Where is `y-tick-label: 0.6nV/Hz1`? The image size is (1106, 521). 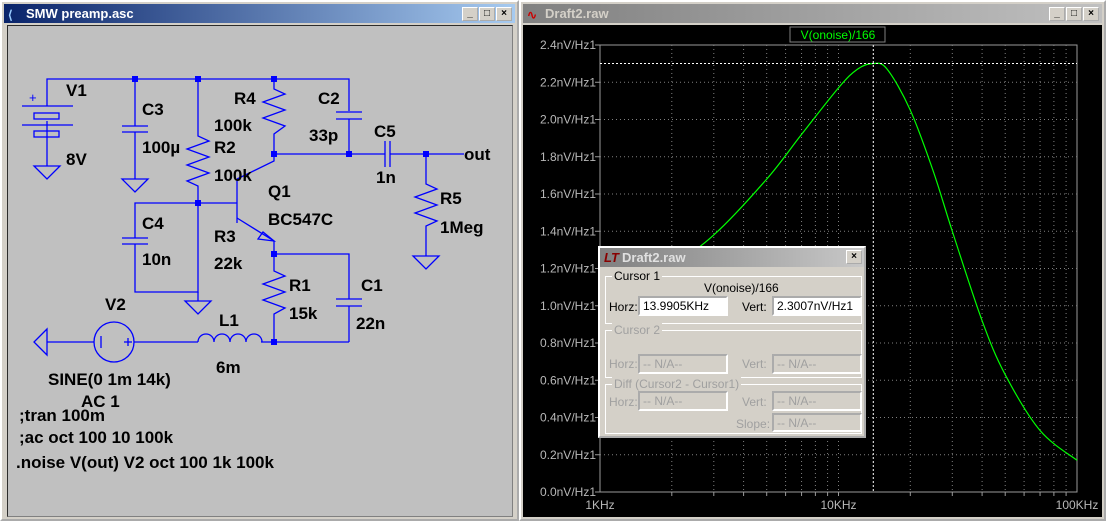
y-tick-label: 0.6nV/Hz1 is located at coordinates (568, 380).